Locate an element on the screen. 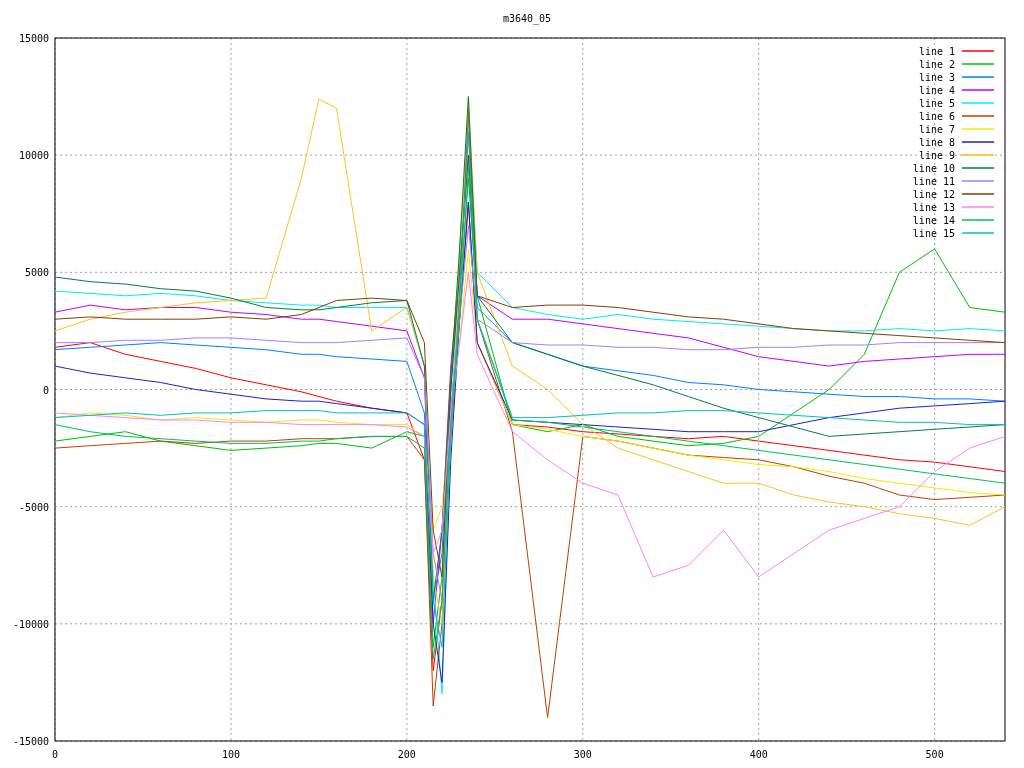 The image size is (1024, 768). y-tick-label: -15000 is located at coordinates (30, 741).